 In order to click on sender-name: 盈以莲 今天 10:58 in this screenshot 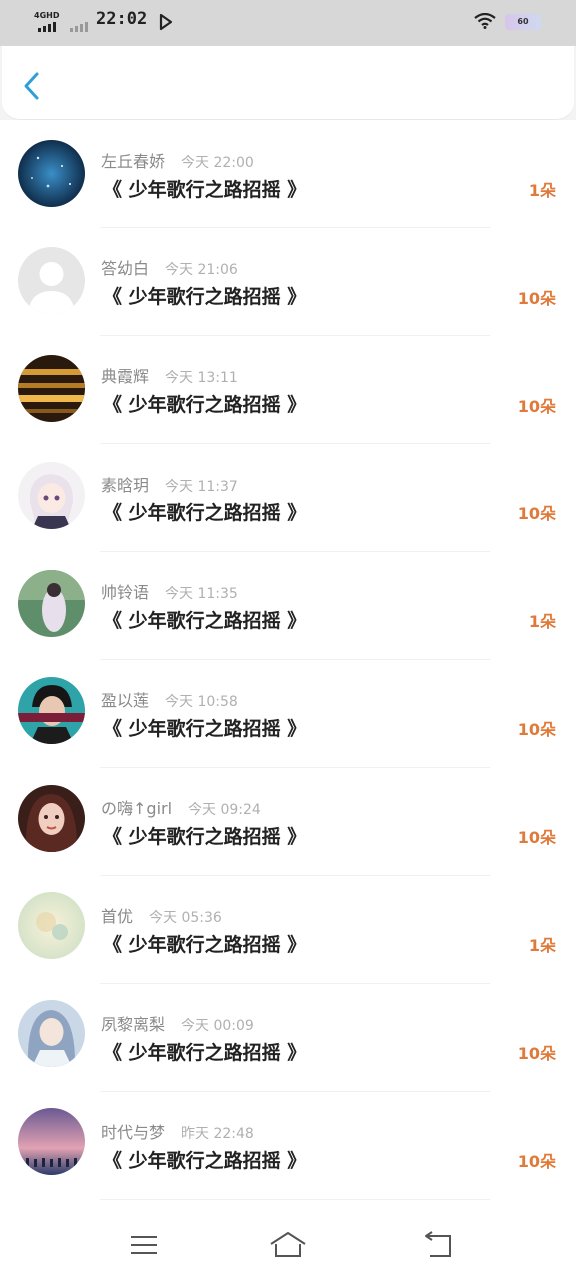, I will do `click(169, 700)`.